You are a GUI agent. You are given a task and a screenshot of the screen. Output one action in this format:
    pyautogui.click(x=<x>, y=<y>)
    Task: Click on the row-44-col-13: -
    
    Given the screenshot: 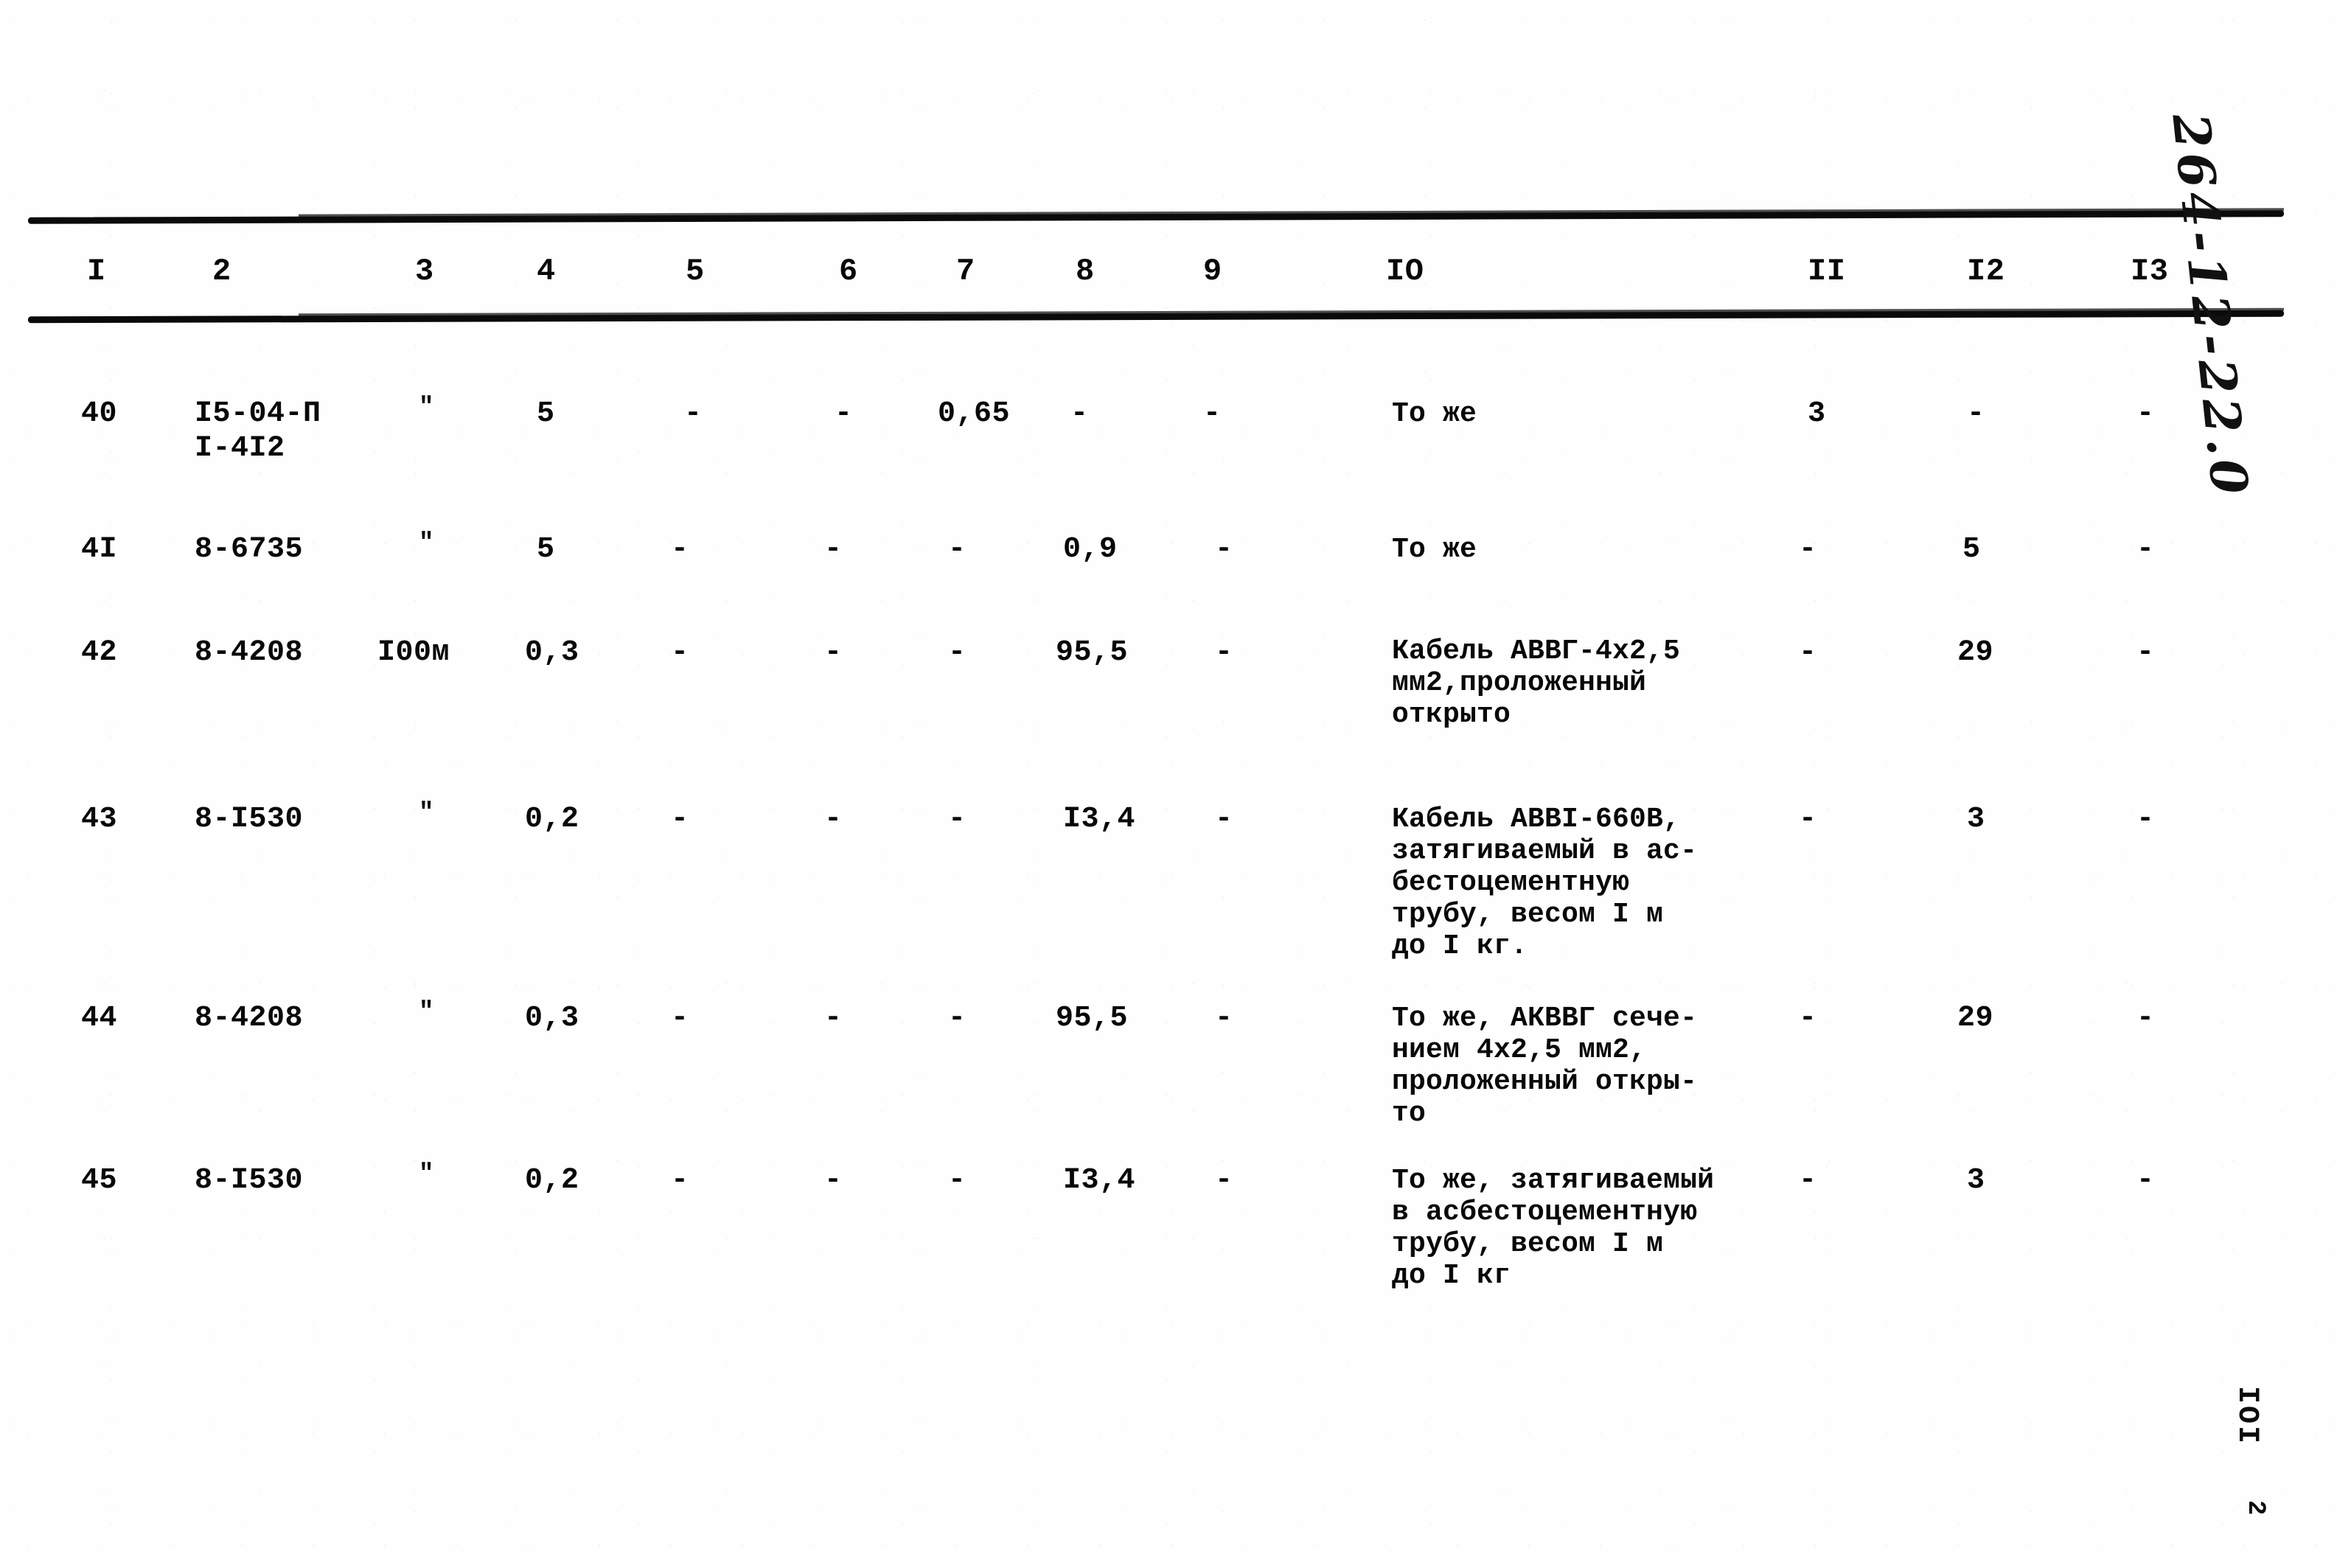 What is the action you would take?
    pyautogui.click(x=2145, y=1018)
    